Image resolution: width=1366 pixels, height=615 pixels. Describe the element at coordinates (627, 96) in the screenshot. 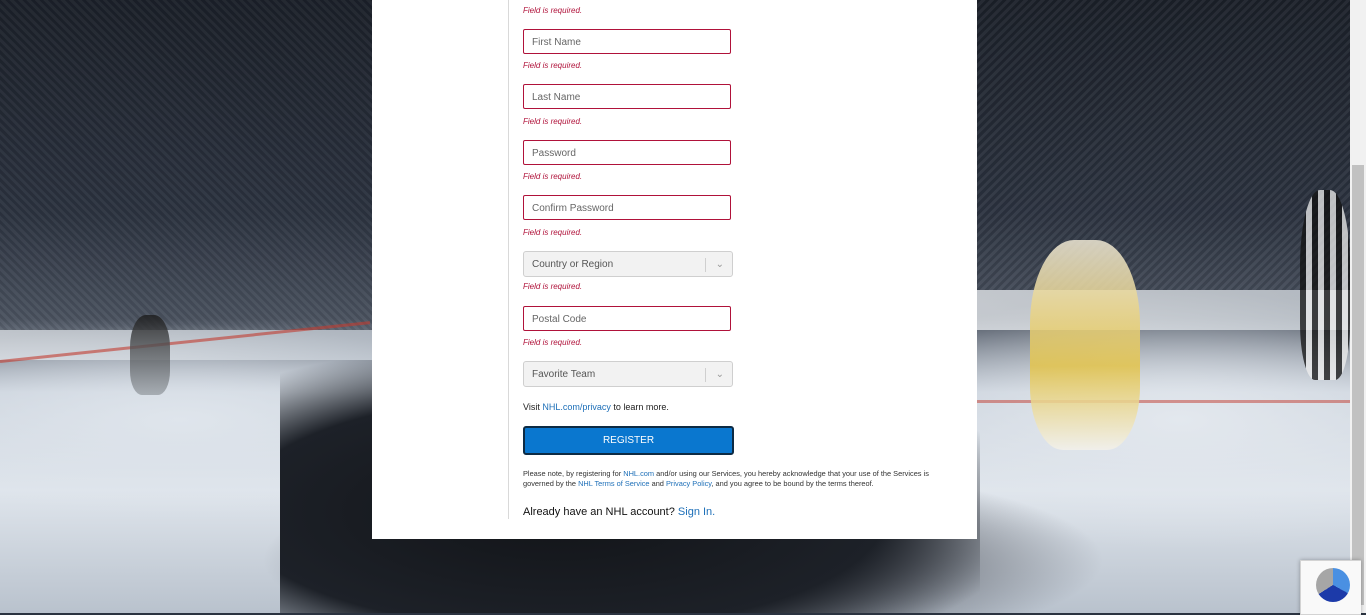

I see `last-name-input: Last Name` at that location.